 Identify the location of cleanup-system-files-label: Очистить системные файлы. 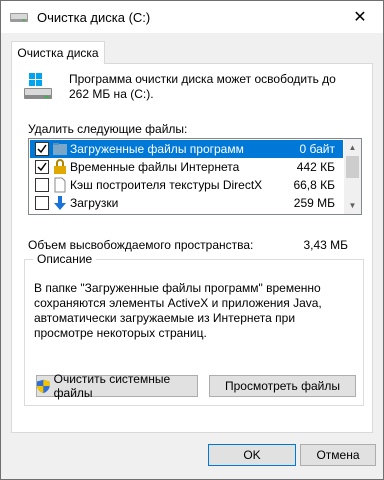
(112, 386).